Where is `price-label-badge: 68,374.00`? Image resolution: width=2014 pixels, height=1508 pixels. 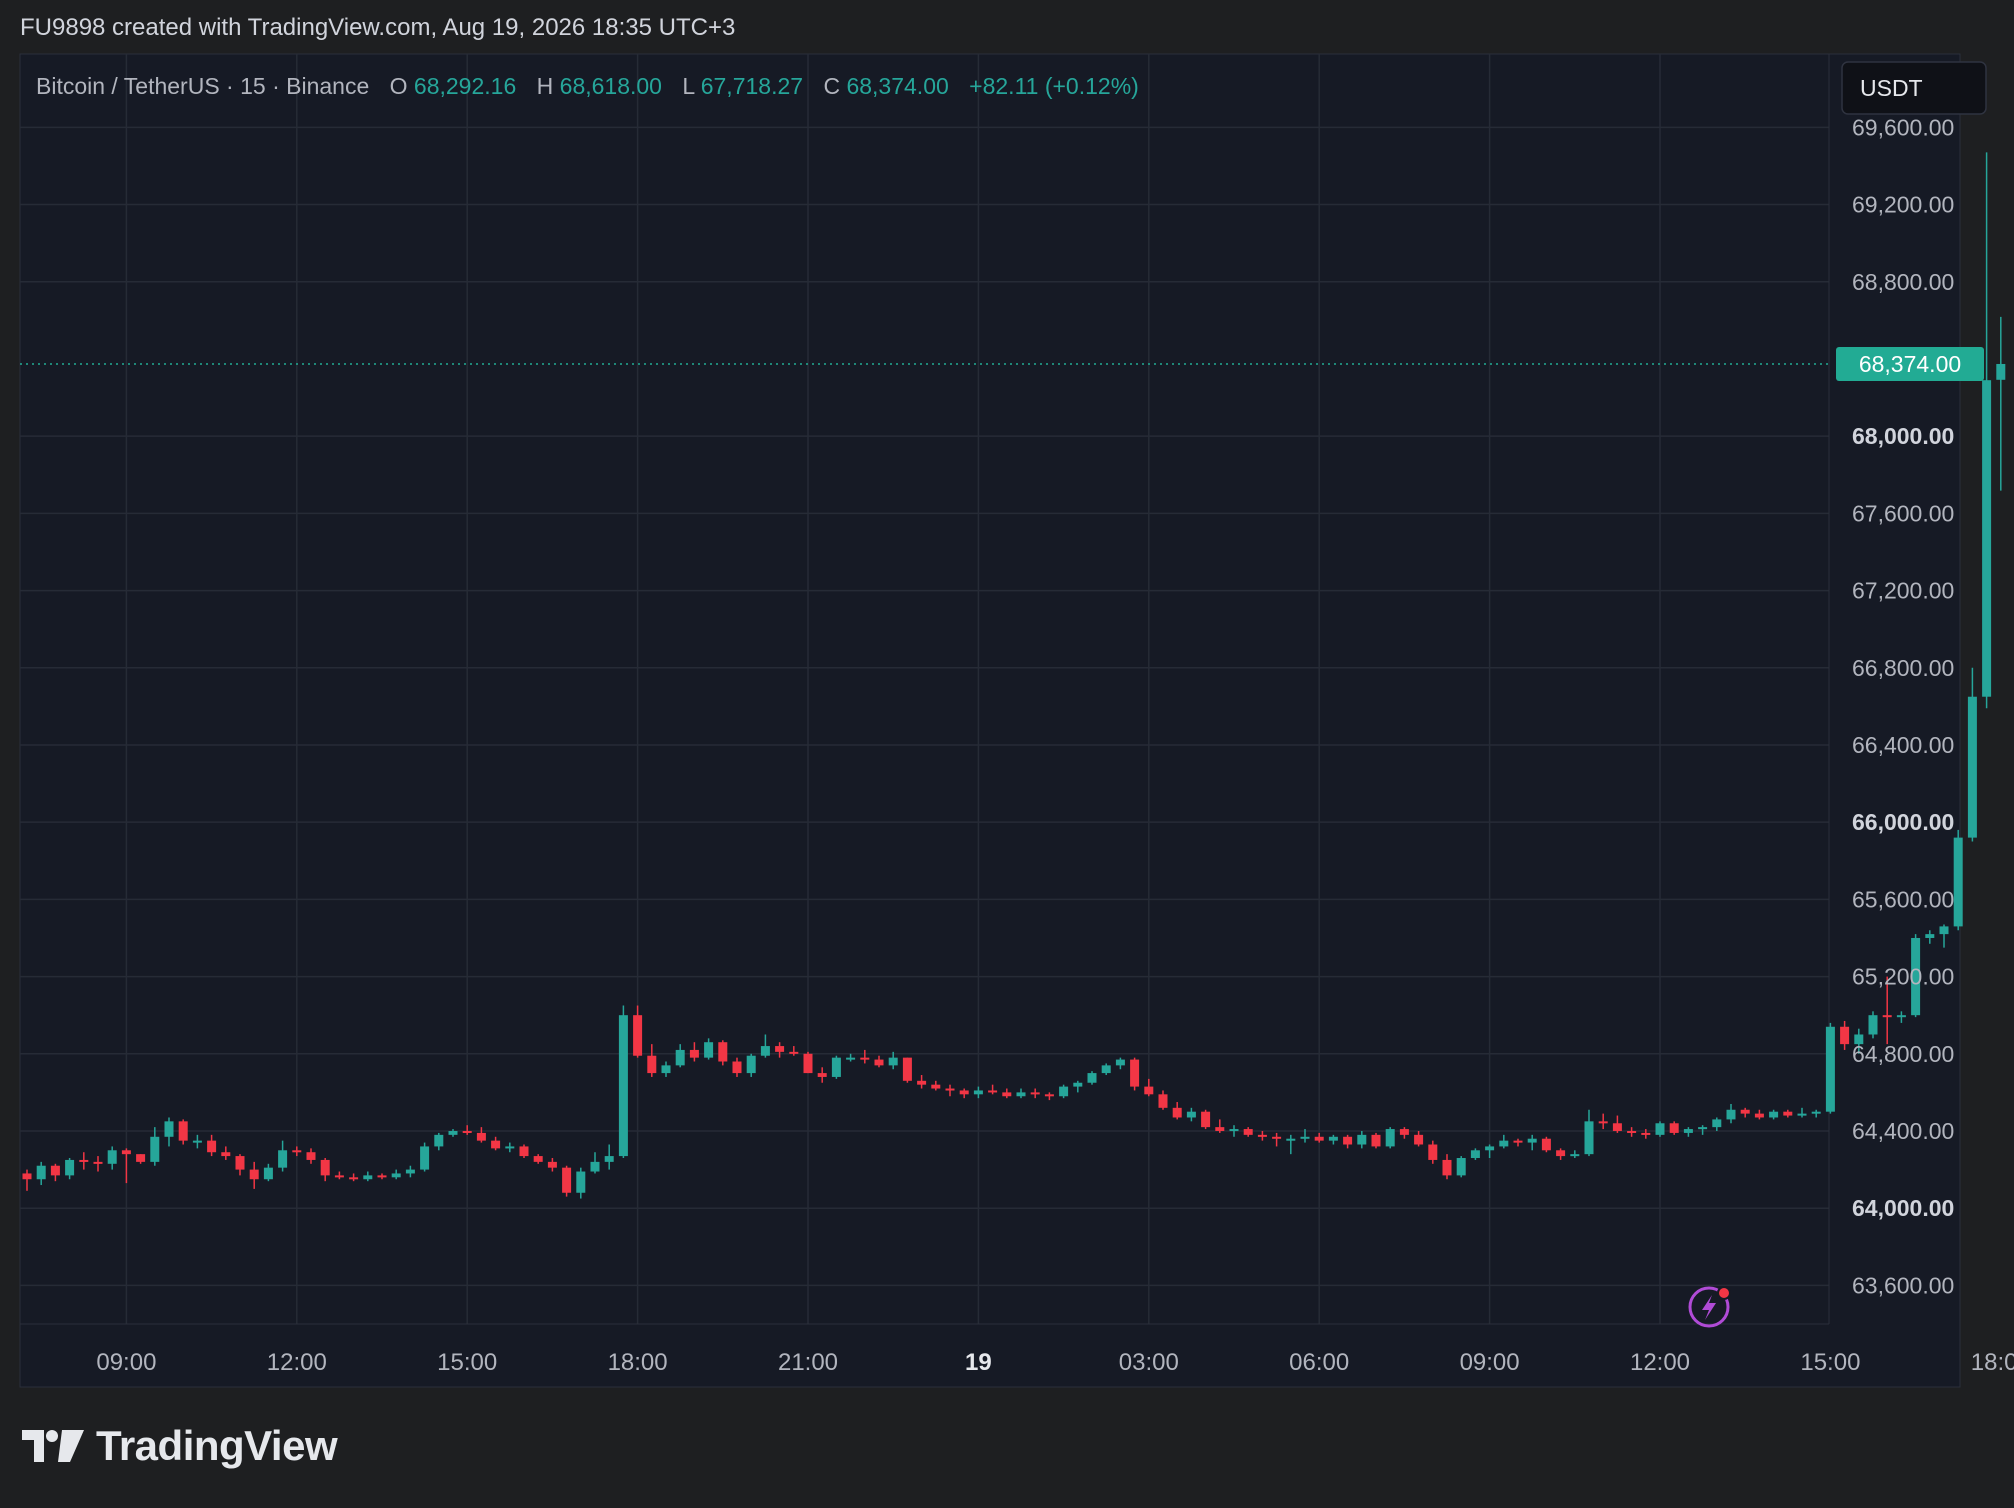 price-label-badge: 68,374.00 is located at coordinates (1910, 363).